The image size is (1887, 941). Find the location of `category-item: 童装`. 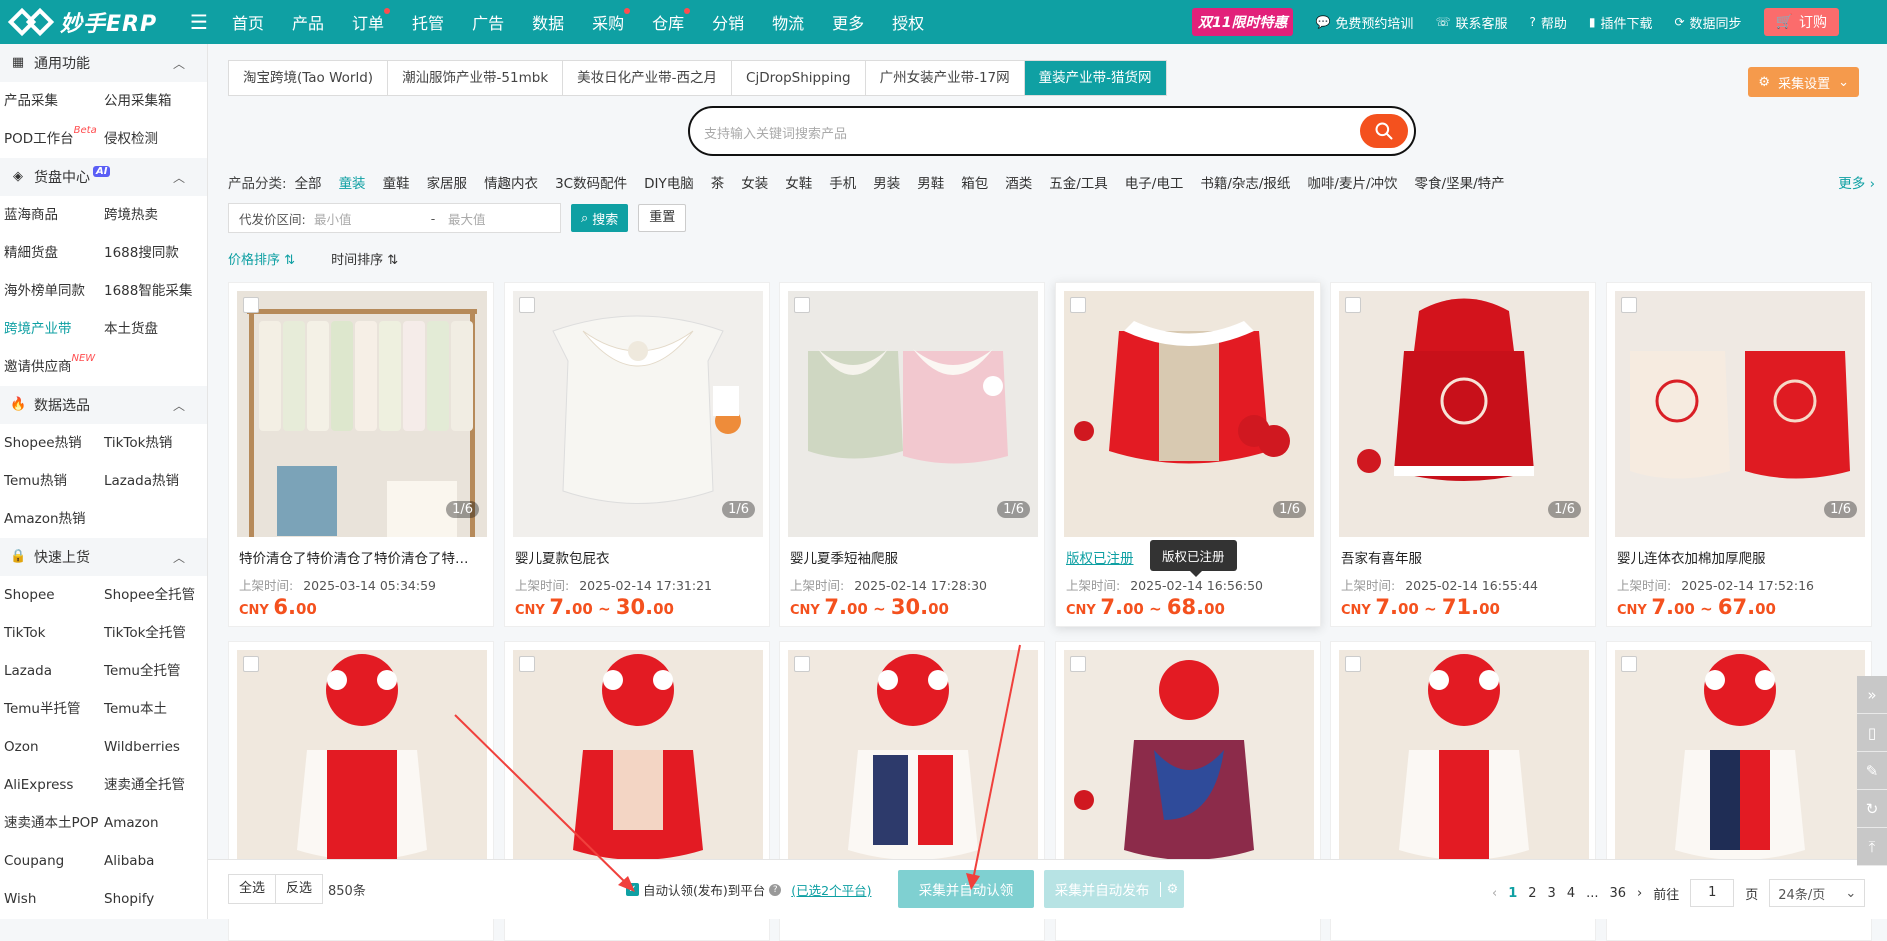

category-item: 童装 is located at coordinates (352, 182).